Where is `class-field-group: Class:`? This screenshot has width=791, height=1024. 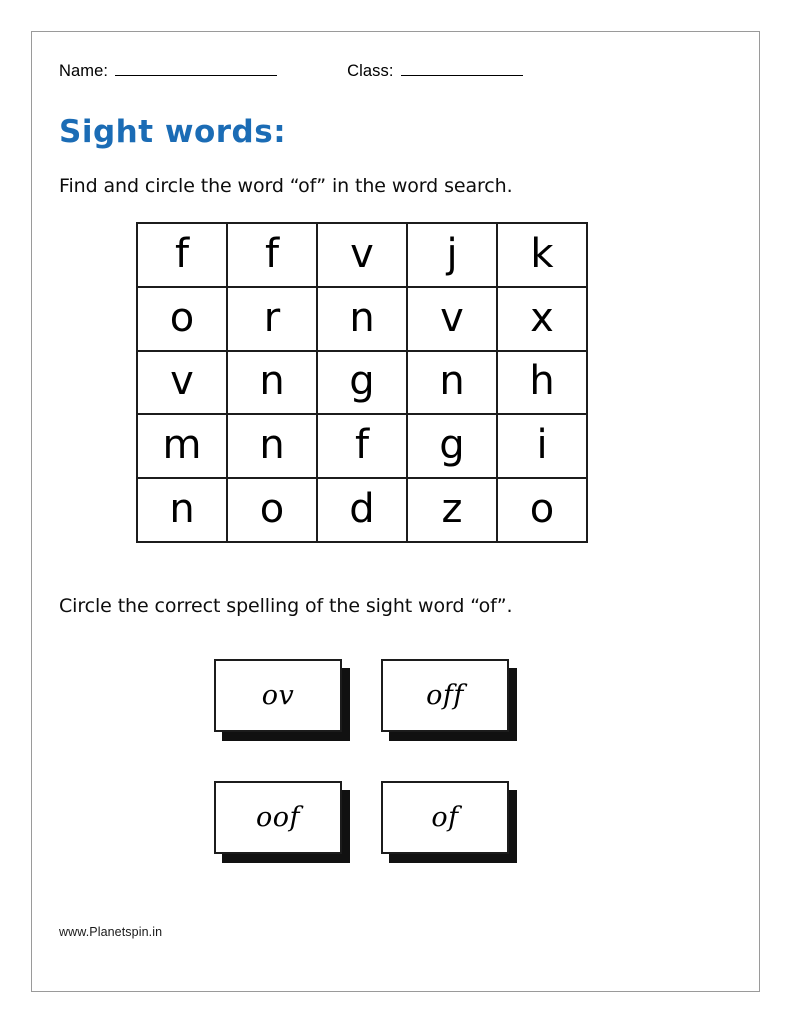
class-field-group: Class: is located at coordinates (435, 71).